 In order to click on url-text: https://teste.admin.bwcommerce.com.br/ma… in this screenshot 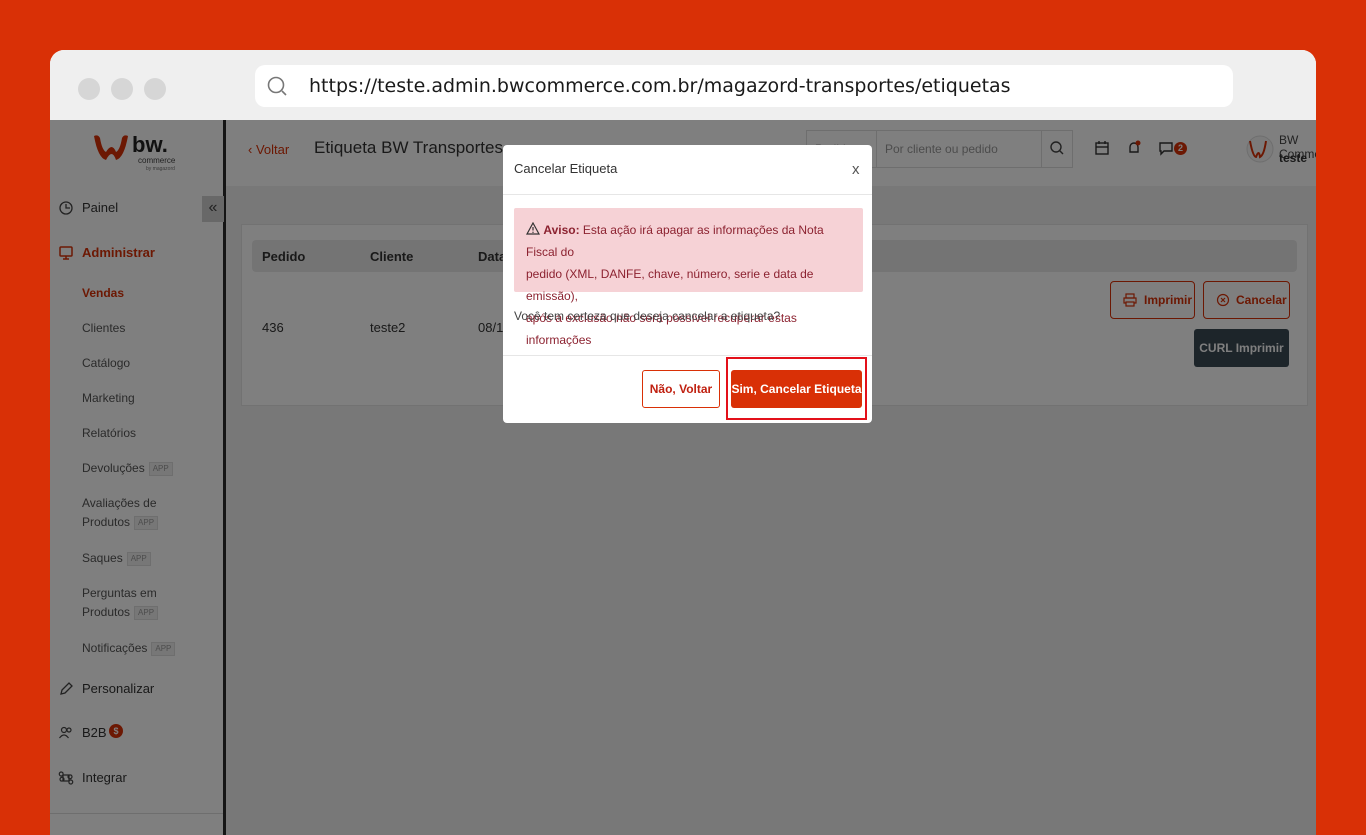, I will do `click(660, 86)`.